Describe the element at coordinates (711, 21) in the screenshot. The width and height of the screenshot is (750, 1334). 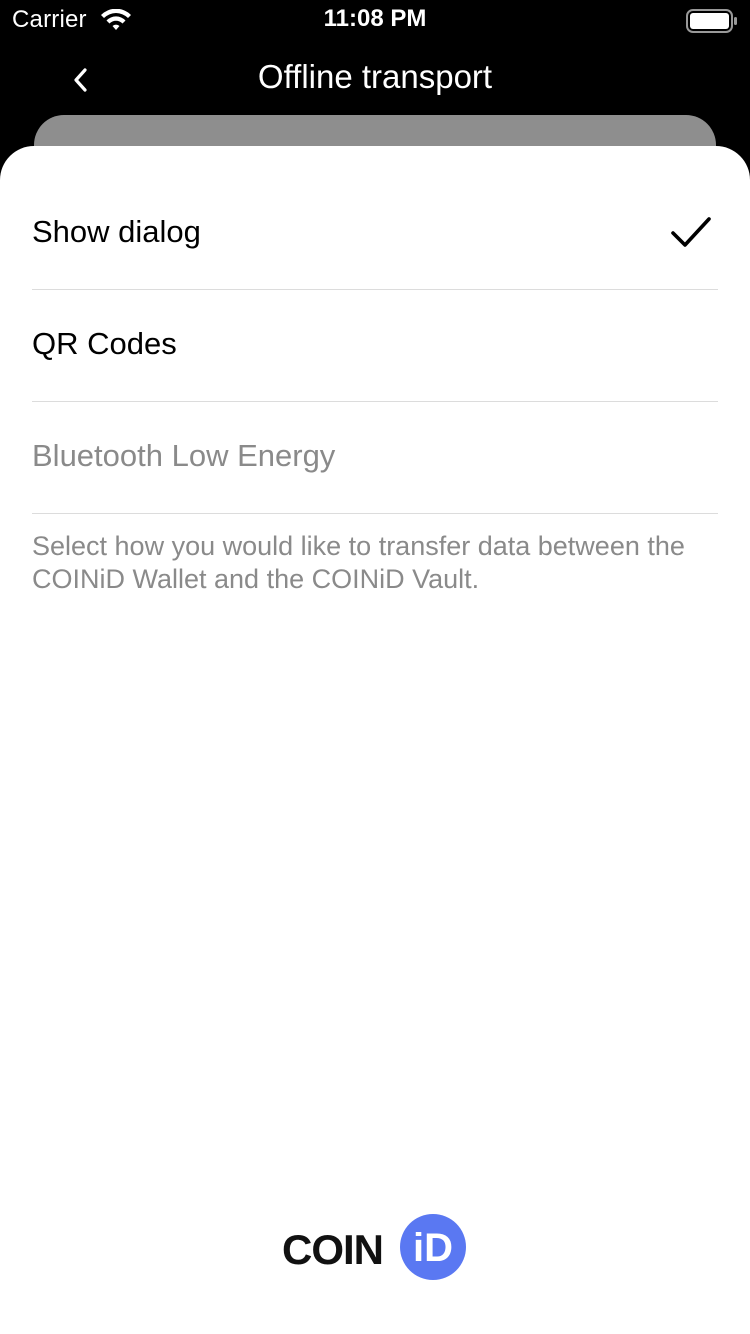
I see `battery-icon` at that location.